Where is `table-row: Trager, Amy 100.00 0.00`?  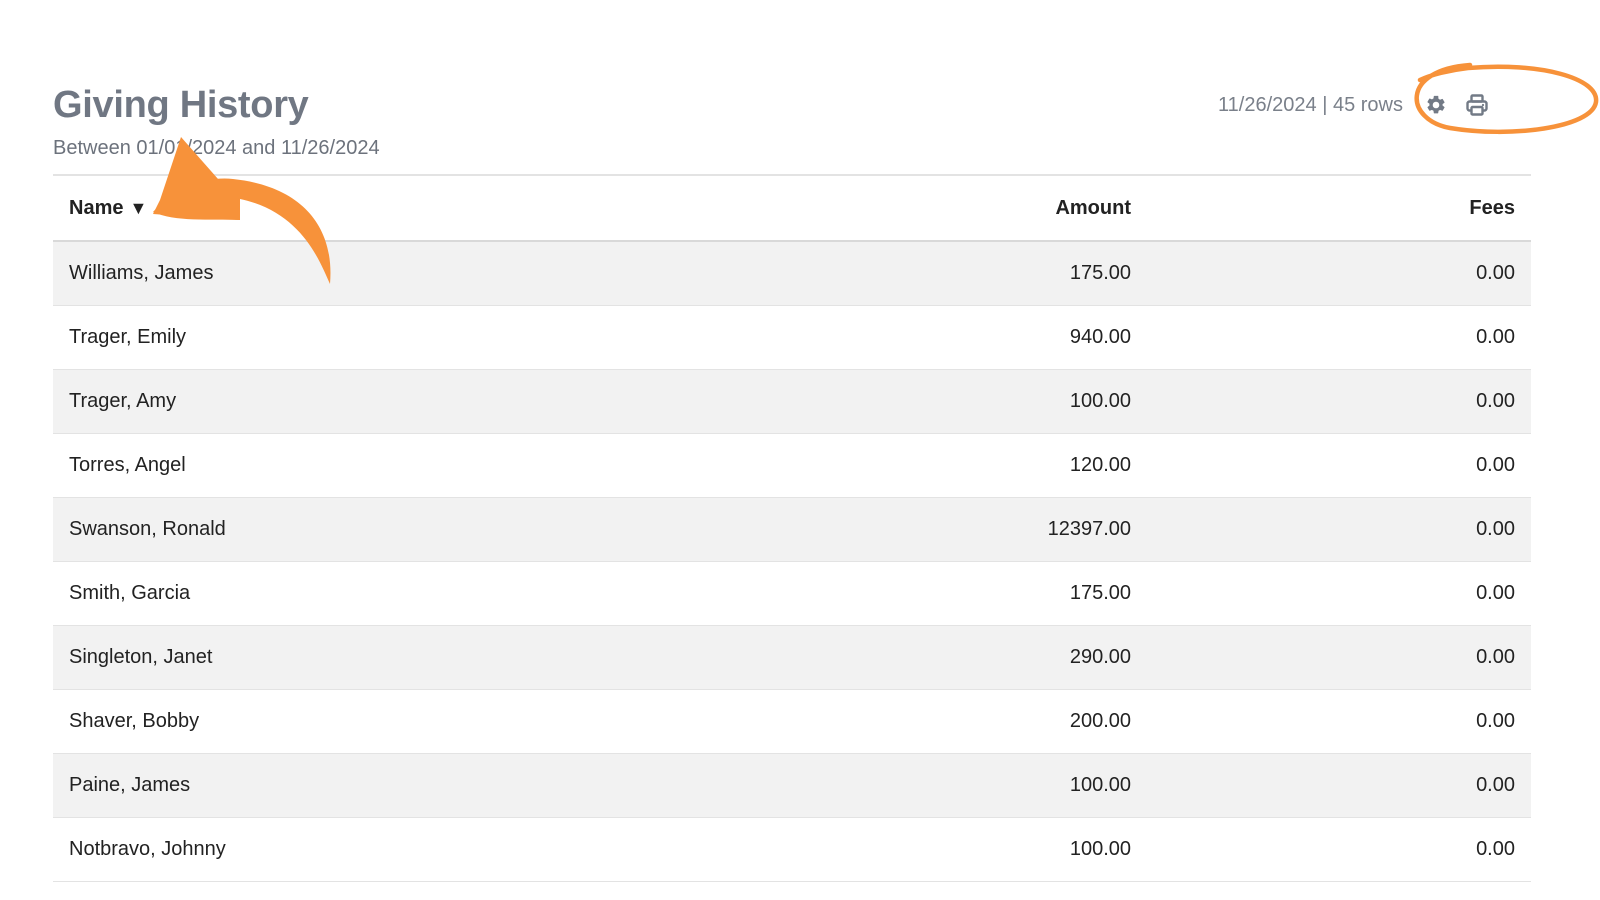
table-row: Trager, Amy 100.00 0.00 is located at coordinates (792, 401).